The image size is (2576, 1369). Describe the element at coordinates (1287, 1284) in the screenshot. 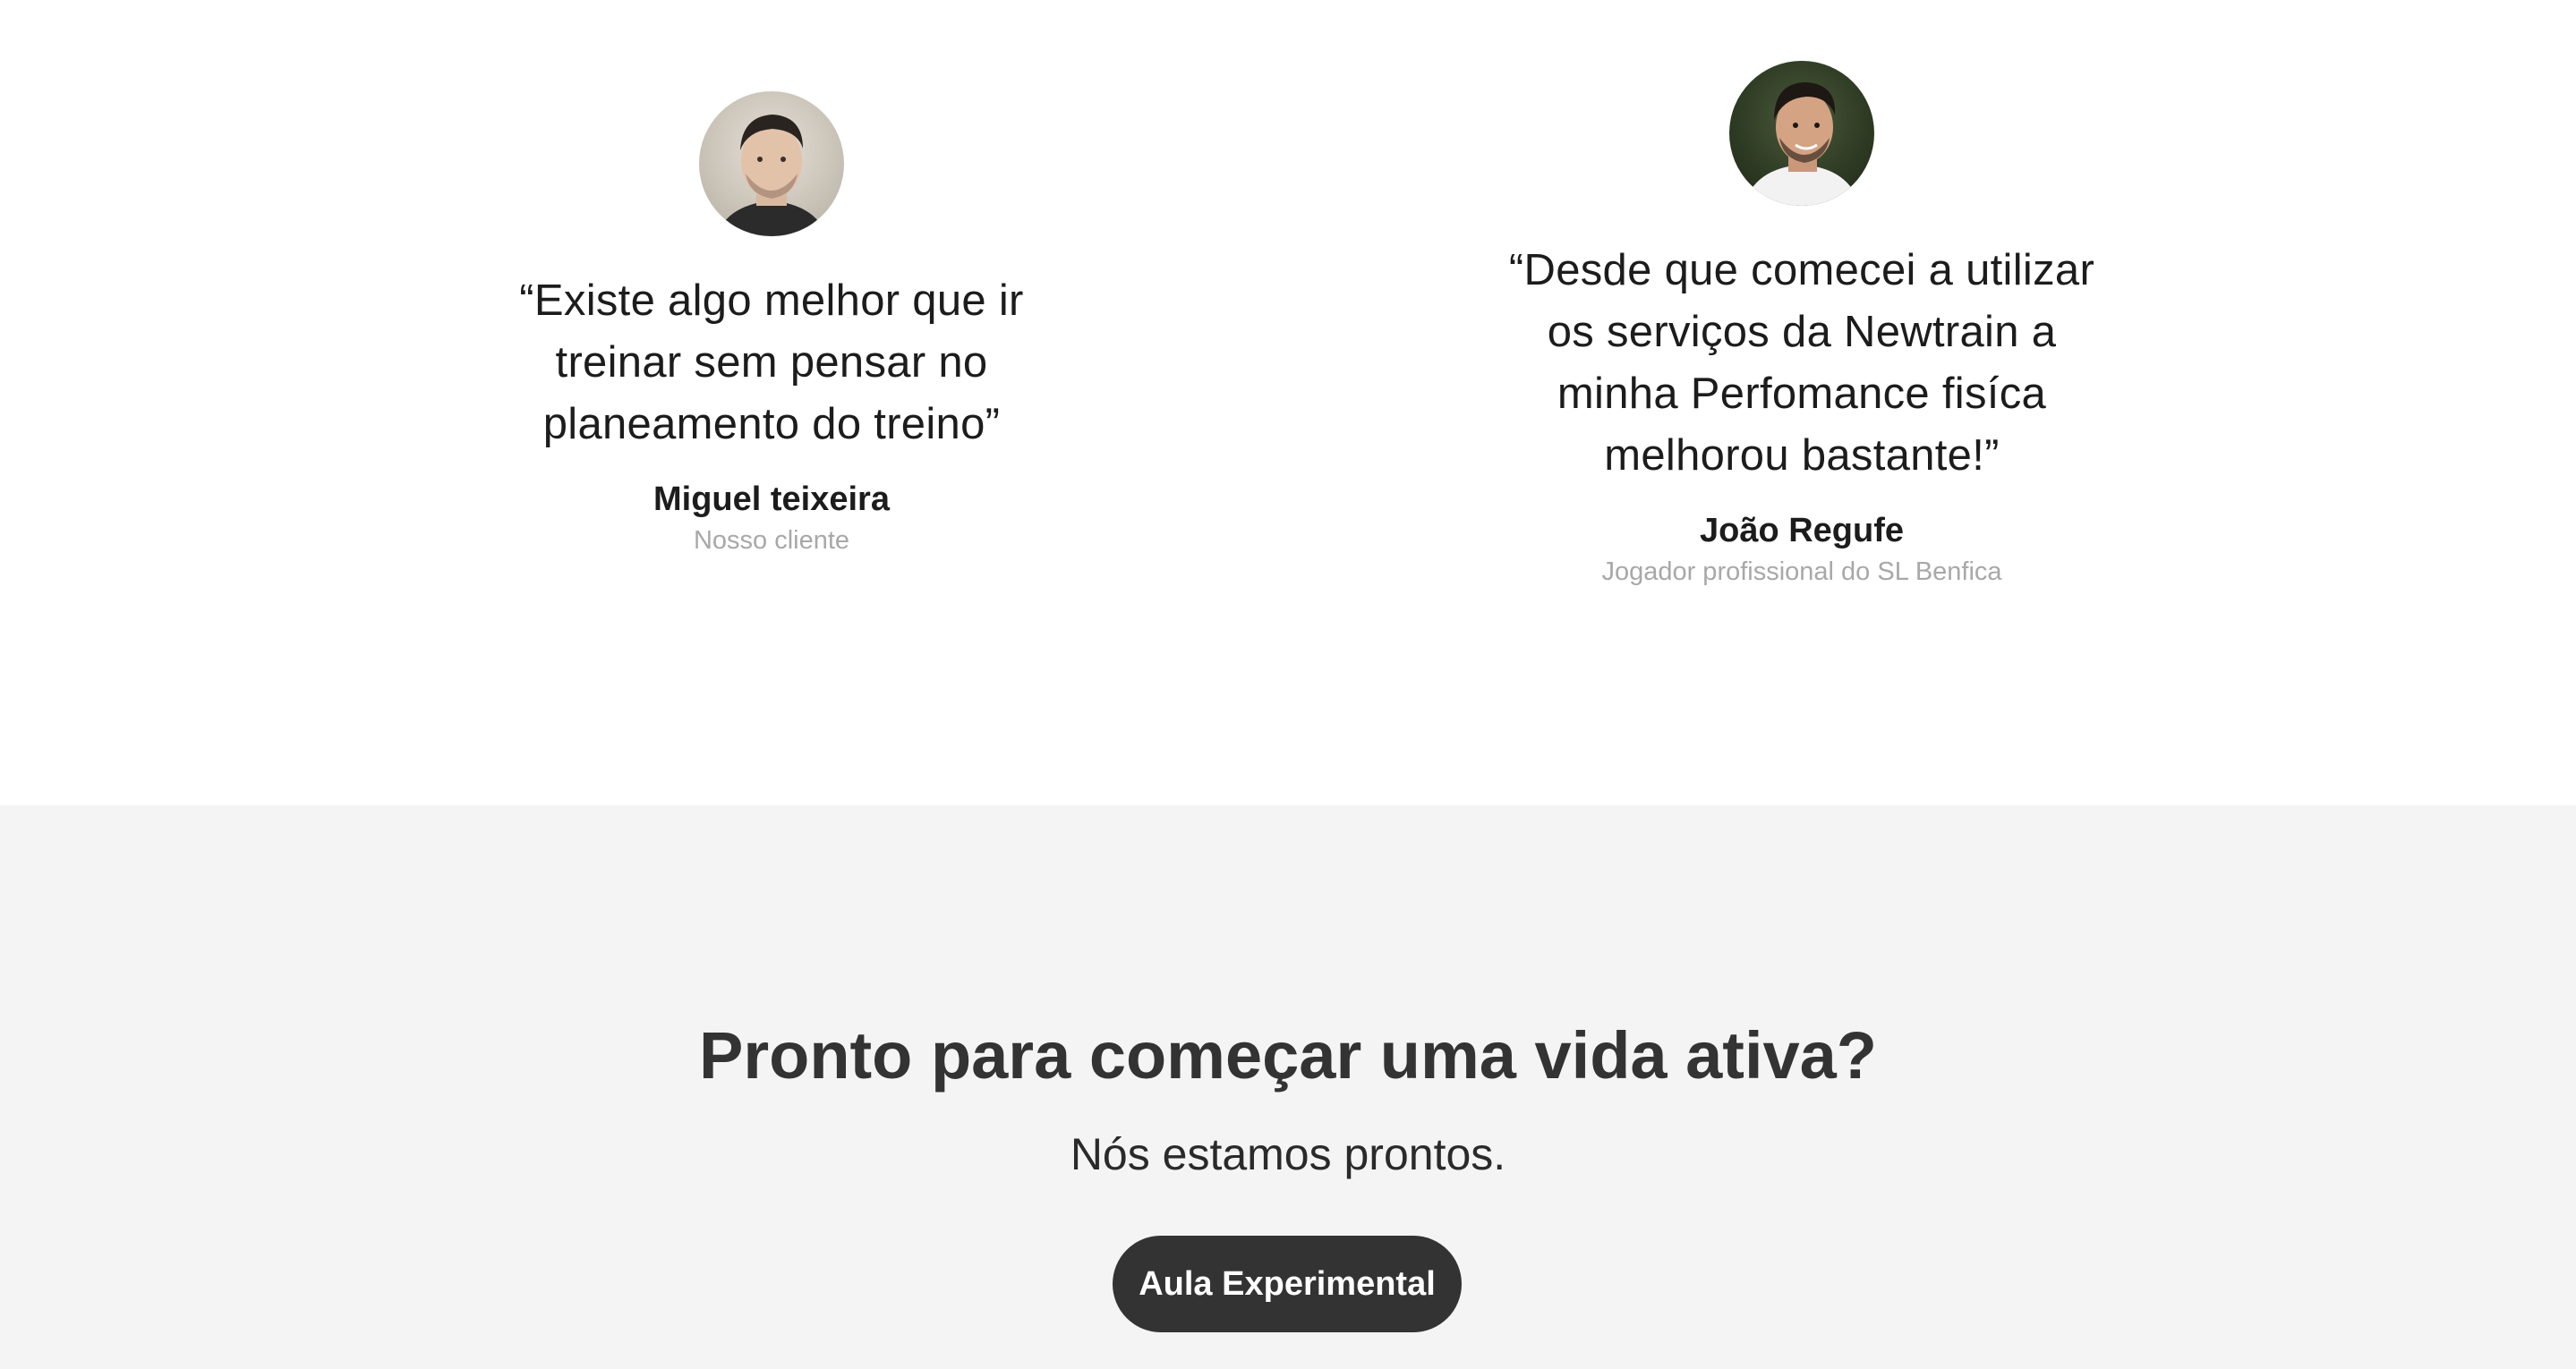

I see `trial-class-button: Aula Experimental` at that location.